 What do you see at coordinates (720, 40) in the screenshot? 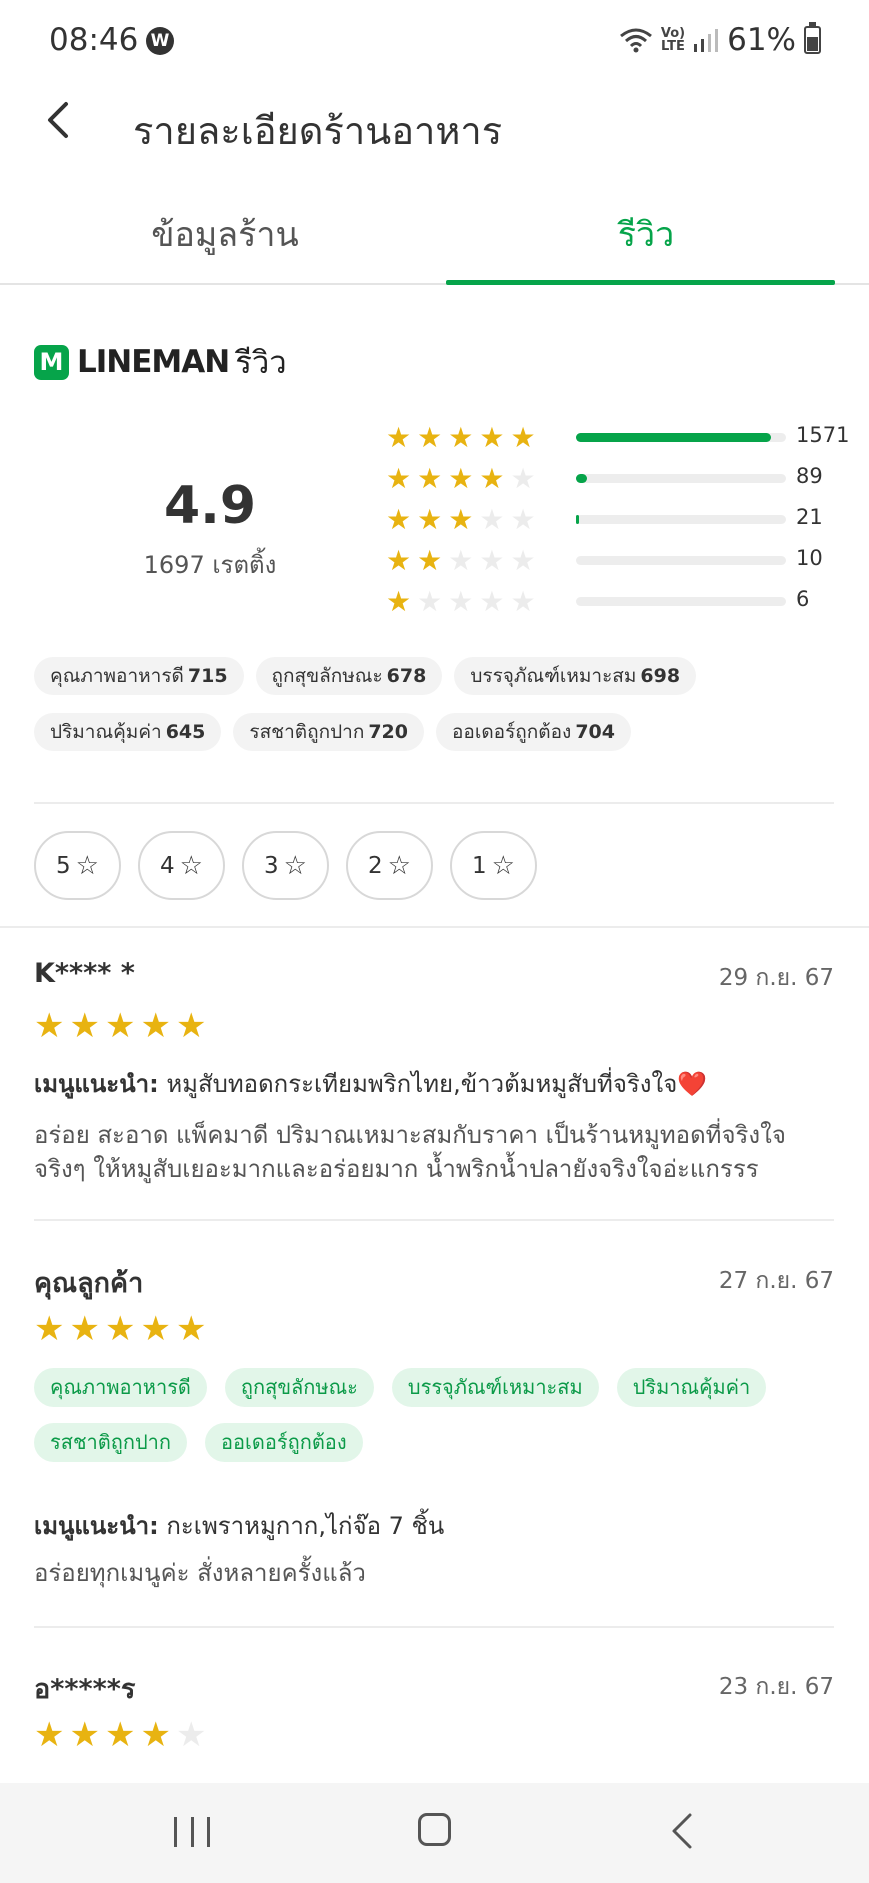
I see `status-indicators: Vo) LTE 61%` at bounding box center [720, 40].